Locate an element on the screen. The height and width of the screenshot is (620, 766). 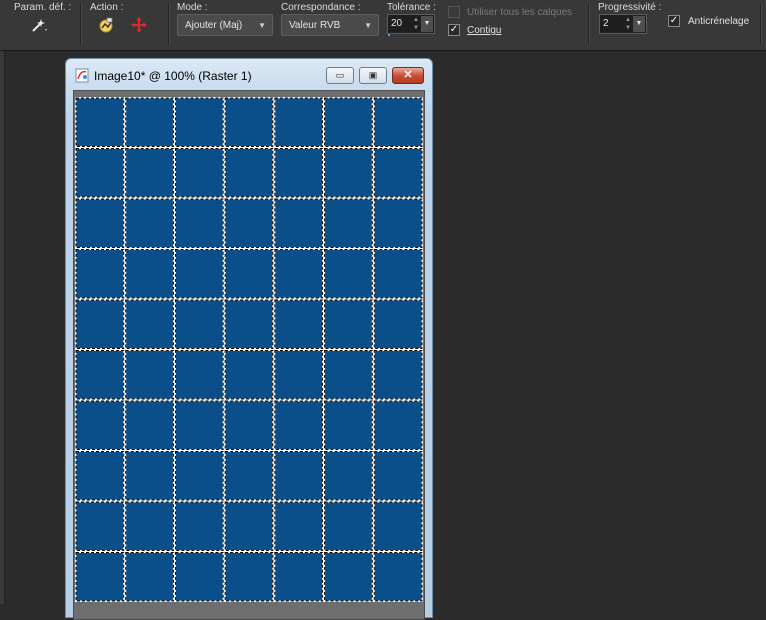
app-icon is located at coordinates (82, 75).